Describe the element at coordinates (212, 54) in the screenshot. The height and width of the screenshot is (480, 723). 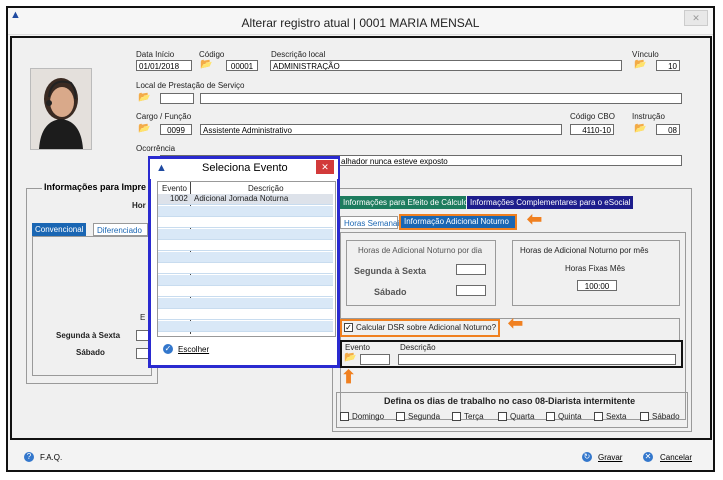
I see `codigo-label: Código` at that location.